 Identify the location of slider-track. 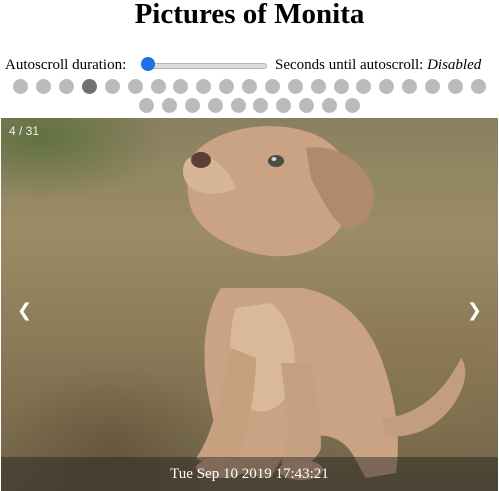
(204, 66).